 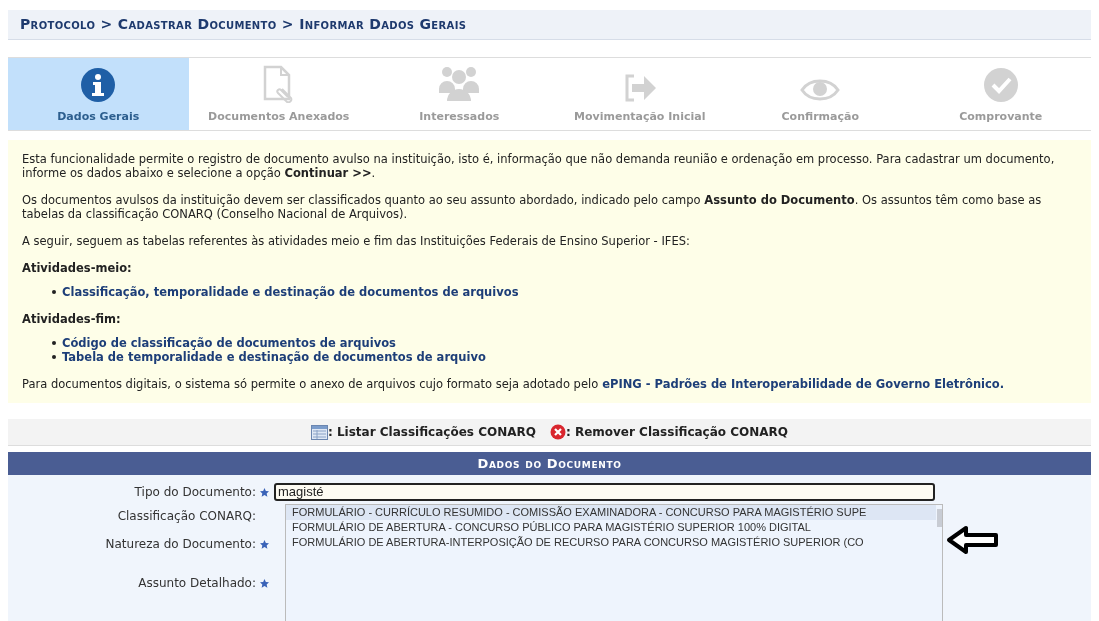 I want to click on info-paragraph: Para documentos digitais, o sistema só permite o anexo de arquivos cujo formato seja adotado pelo, so click(x=310, y=384).